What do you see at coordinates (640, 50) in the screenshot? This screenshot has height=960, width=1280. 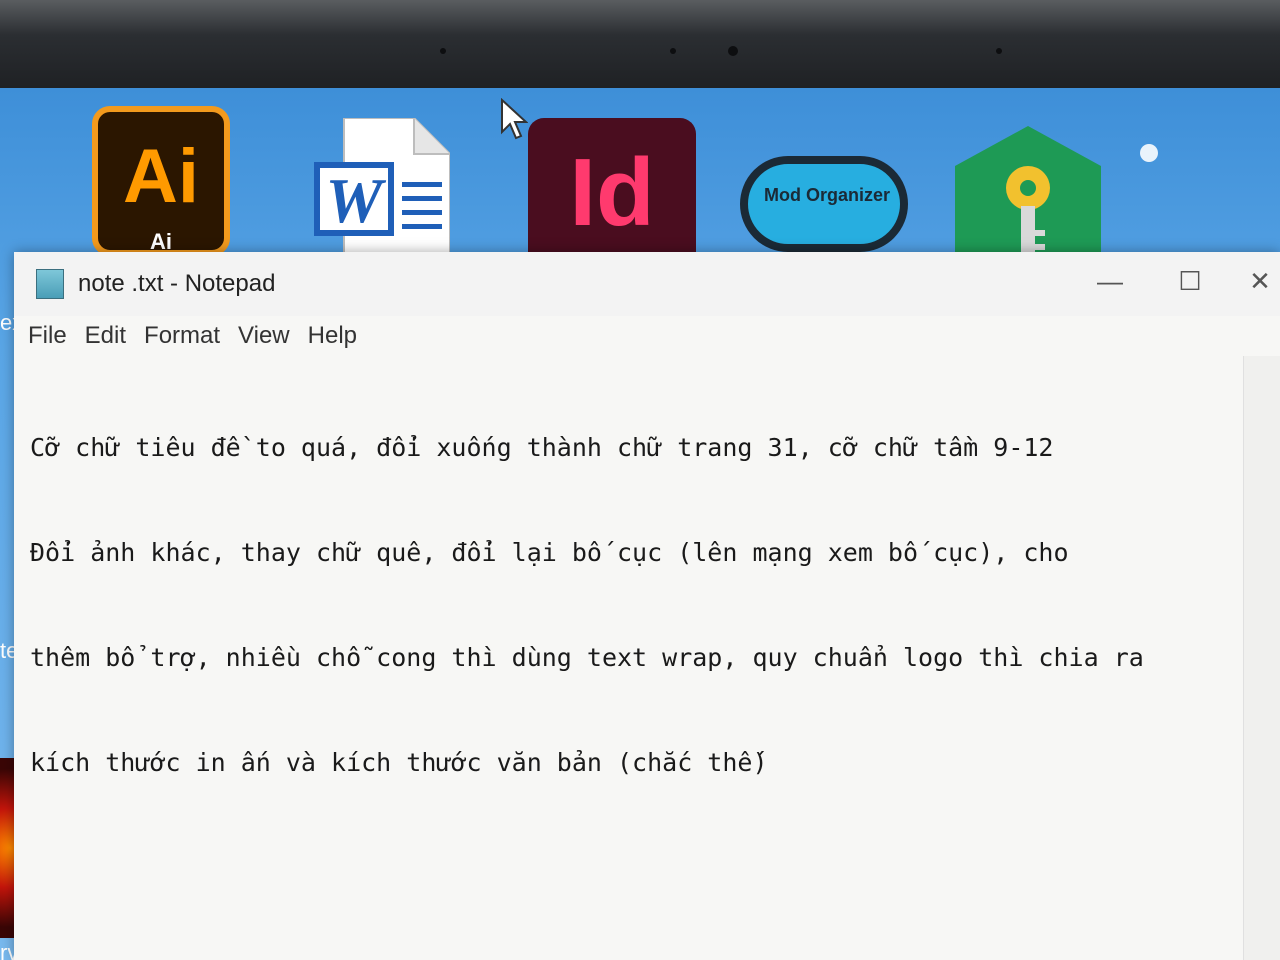 I see `laptop-bezel` at bounding box center [640, 50].